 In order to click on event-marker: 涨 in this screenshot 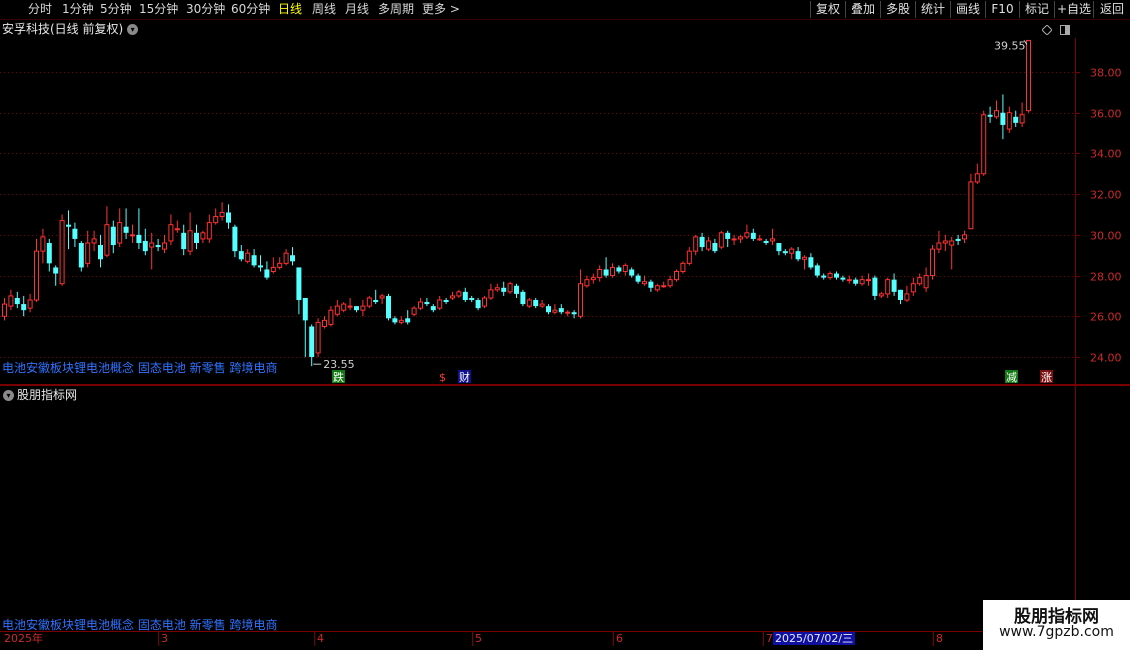, I will do `click(1046, 377)`.